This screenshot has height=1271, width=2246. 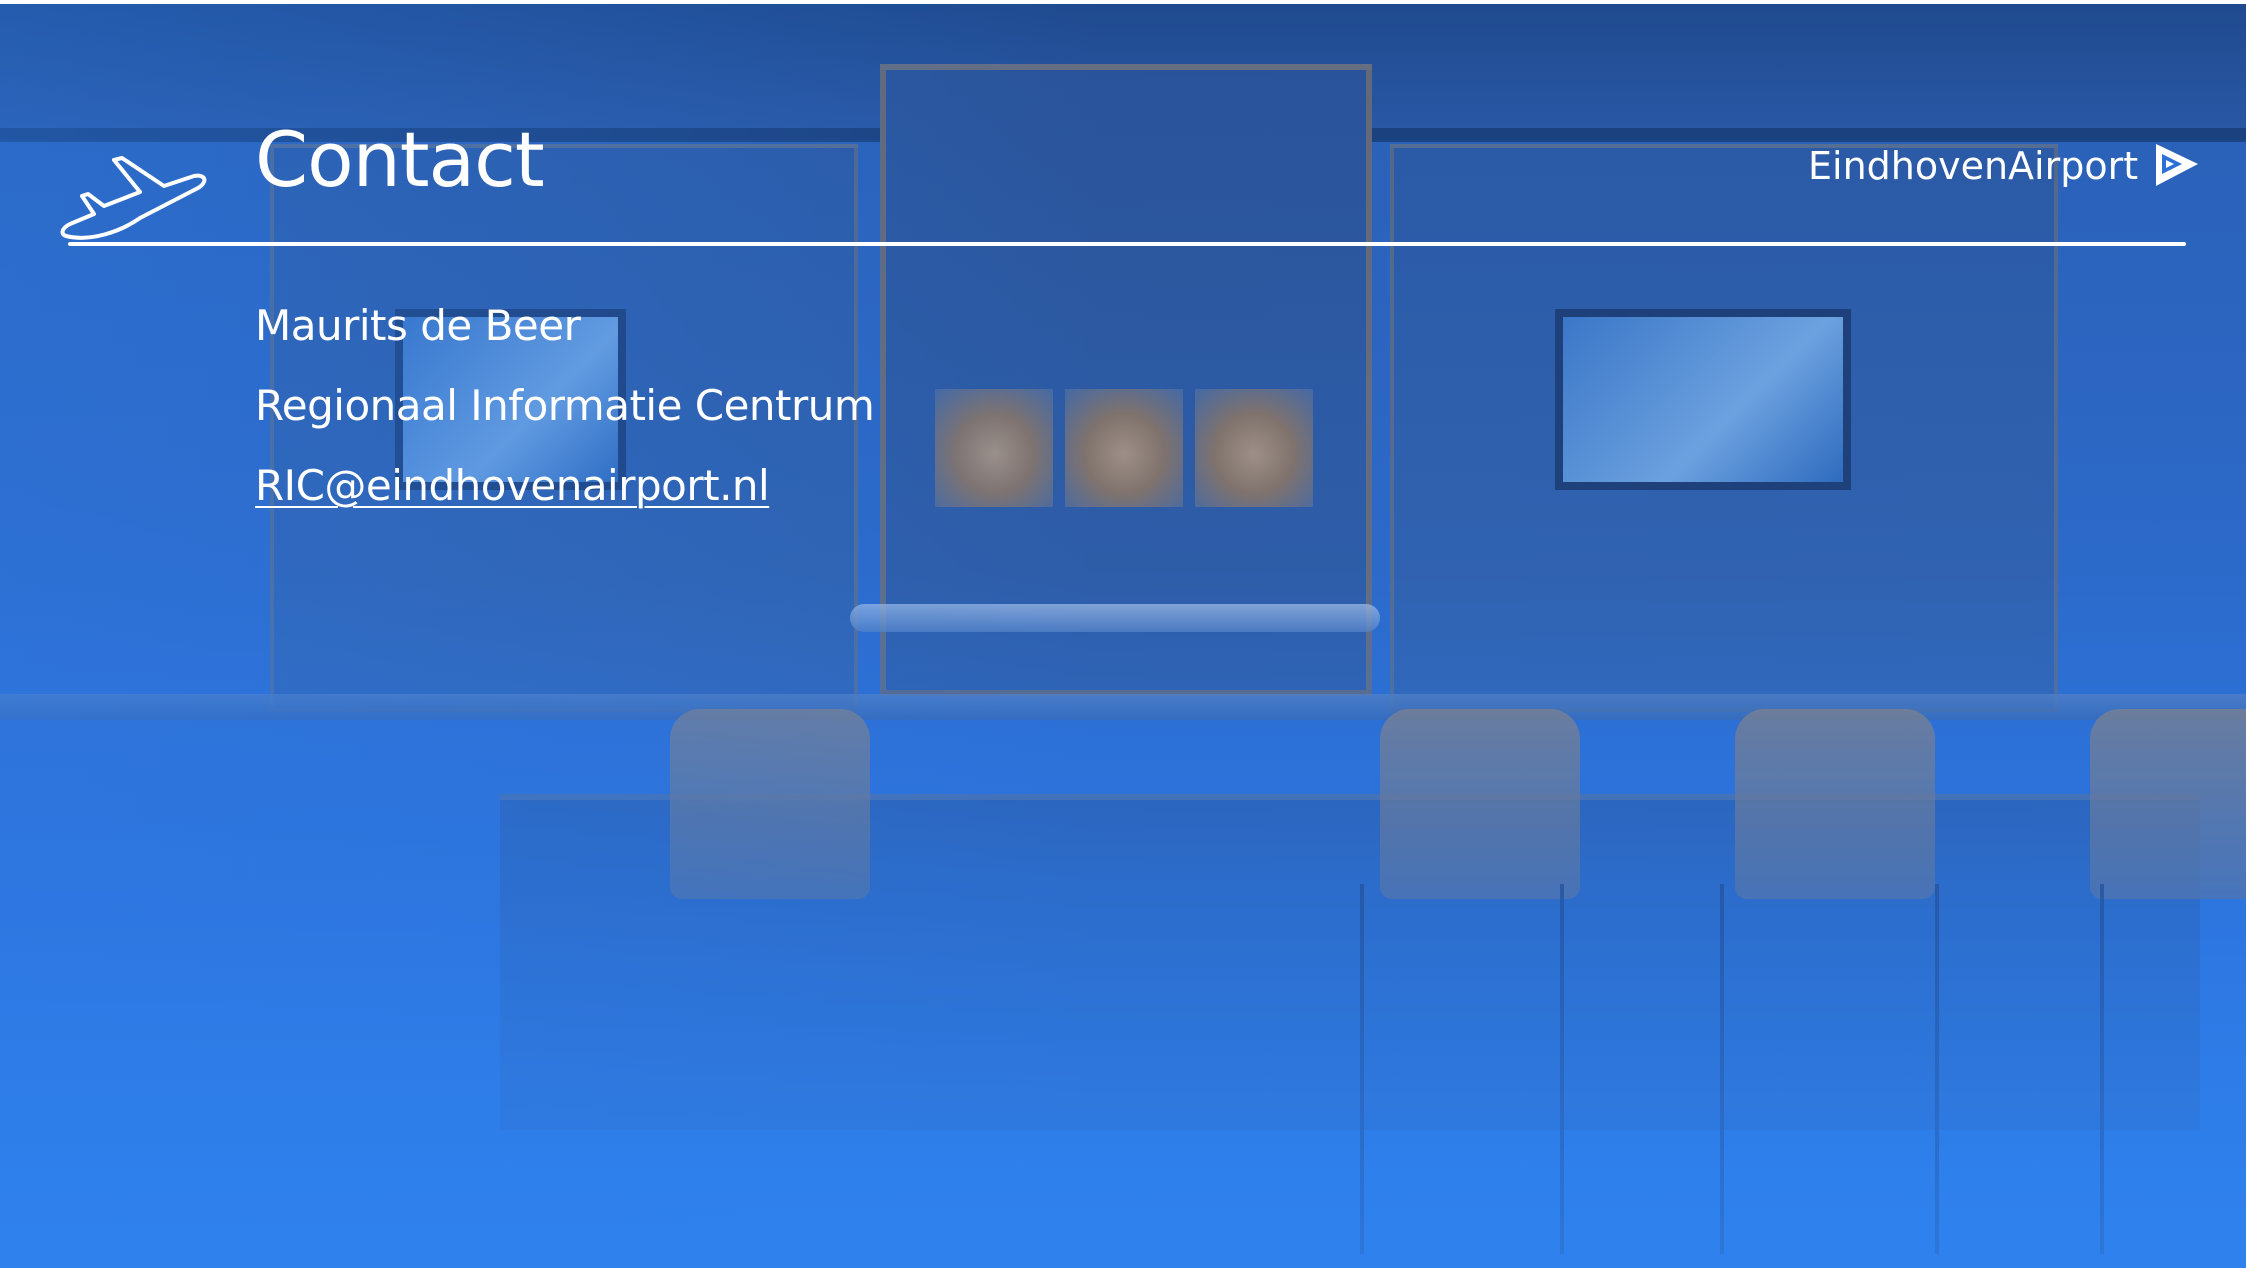 What do you see at coordinates (2177, 165) in the screenshot?
I see `flag-arrow-logo-icon` at bounding box center [2177, 165].